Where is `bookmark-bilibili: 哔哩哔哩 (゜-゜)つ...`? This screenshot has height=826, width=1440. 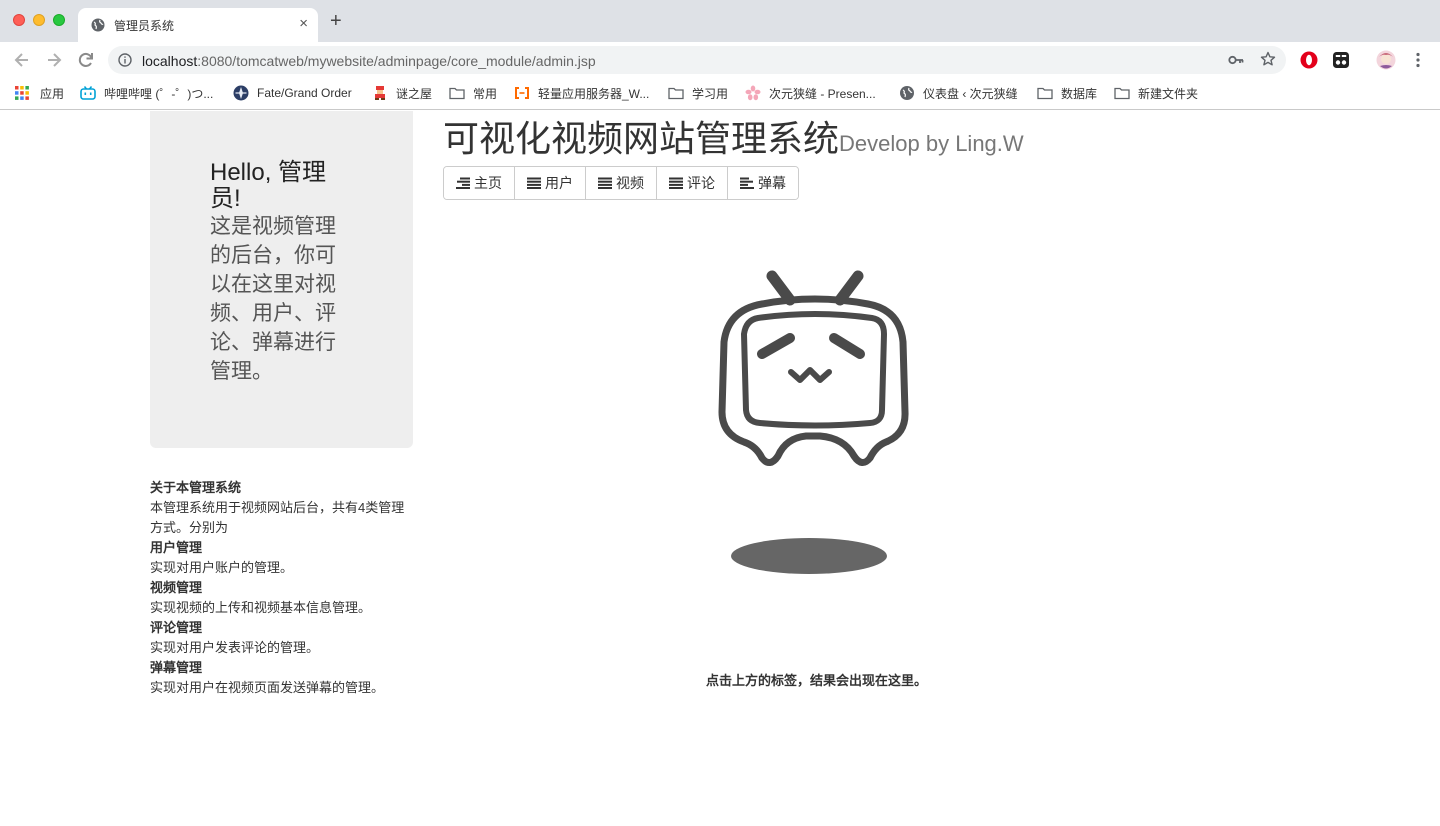
bookmark-bilibili: 哔哩哔哩 (゜-゜)つ... is located at coordinates (146, 93).